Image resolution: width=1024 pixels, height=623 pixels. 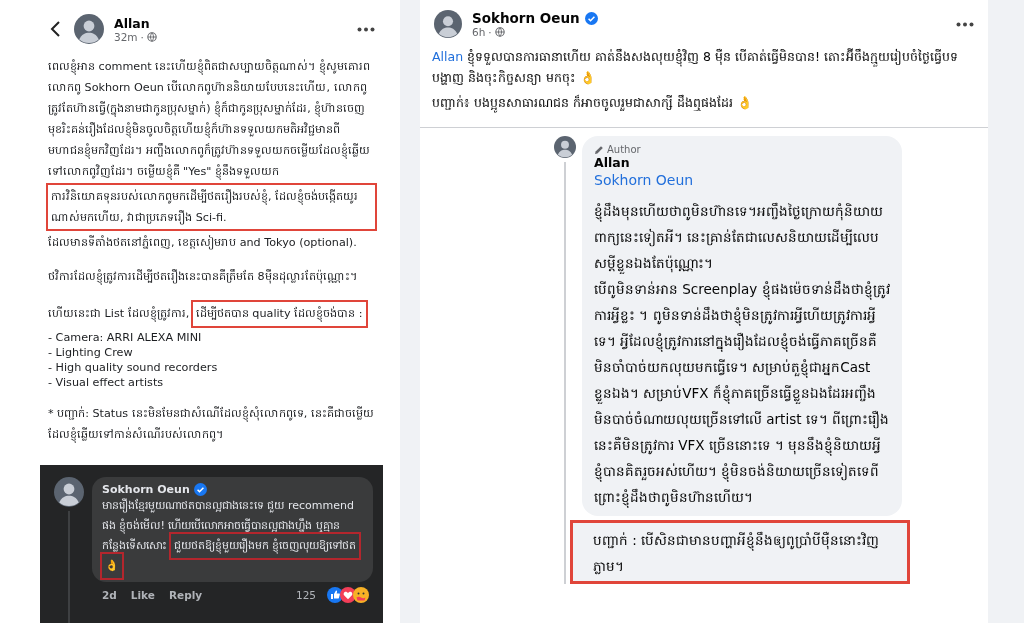 What do you see at coordinates (361, 595) in the screenshot?
I see `care-reaction-icon` at bounding box center [361, 595].